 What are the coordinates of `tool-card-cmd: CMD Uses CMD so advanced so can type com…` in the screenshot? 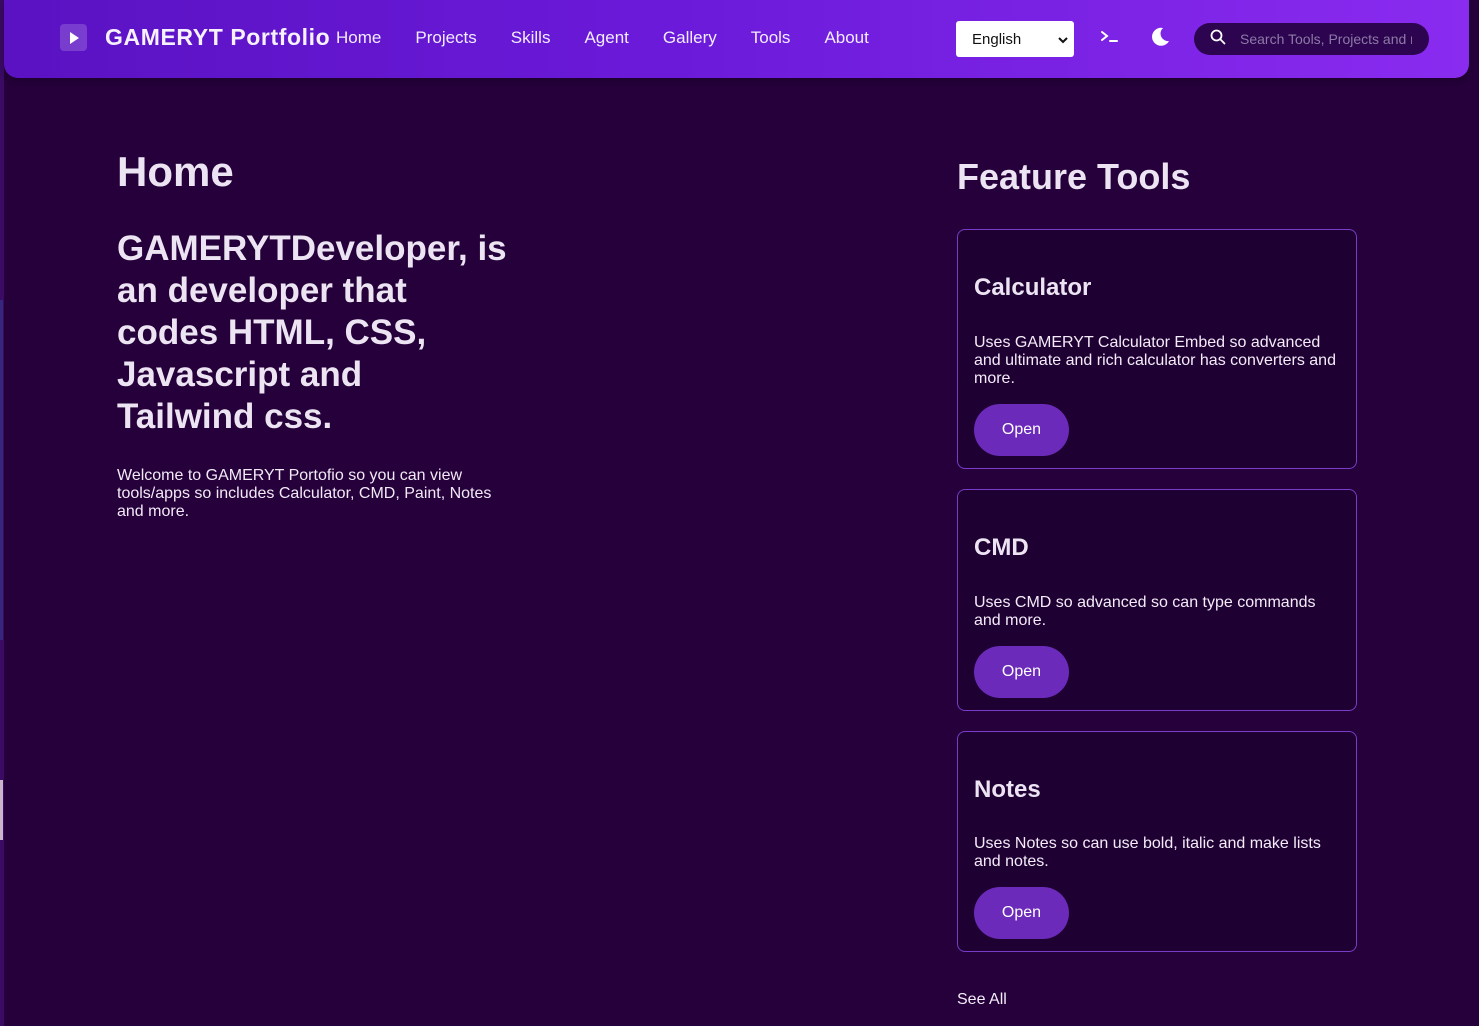 It's located at (1157, 600).